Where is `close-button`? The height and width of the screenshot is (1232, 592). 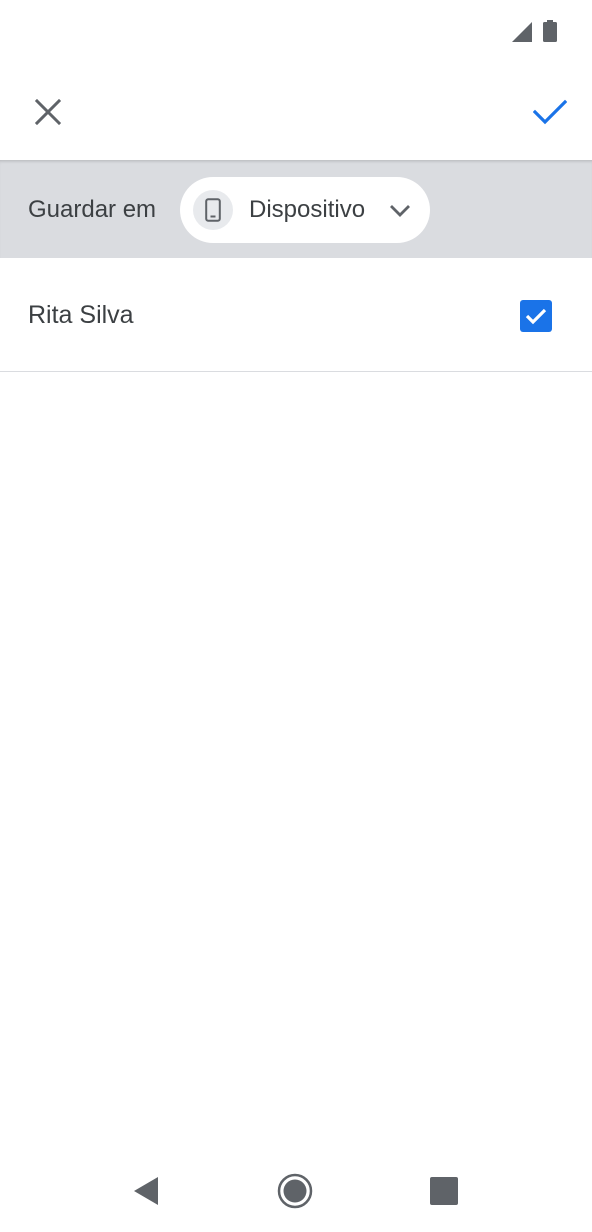
close-button is located at coordinates (48, 112).